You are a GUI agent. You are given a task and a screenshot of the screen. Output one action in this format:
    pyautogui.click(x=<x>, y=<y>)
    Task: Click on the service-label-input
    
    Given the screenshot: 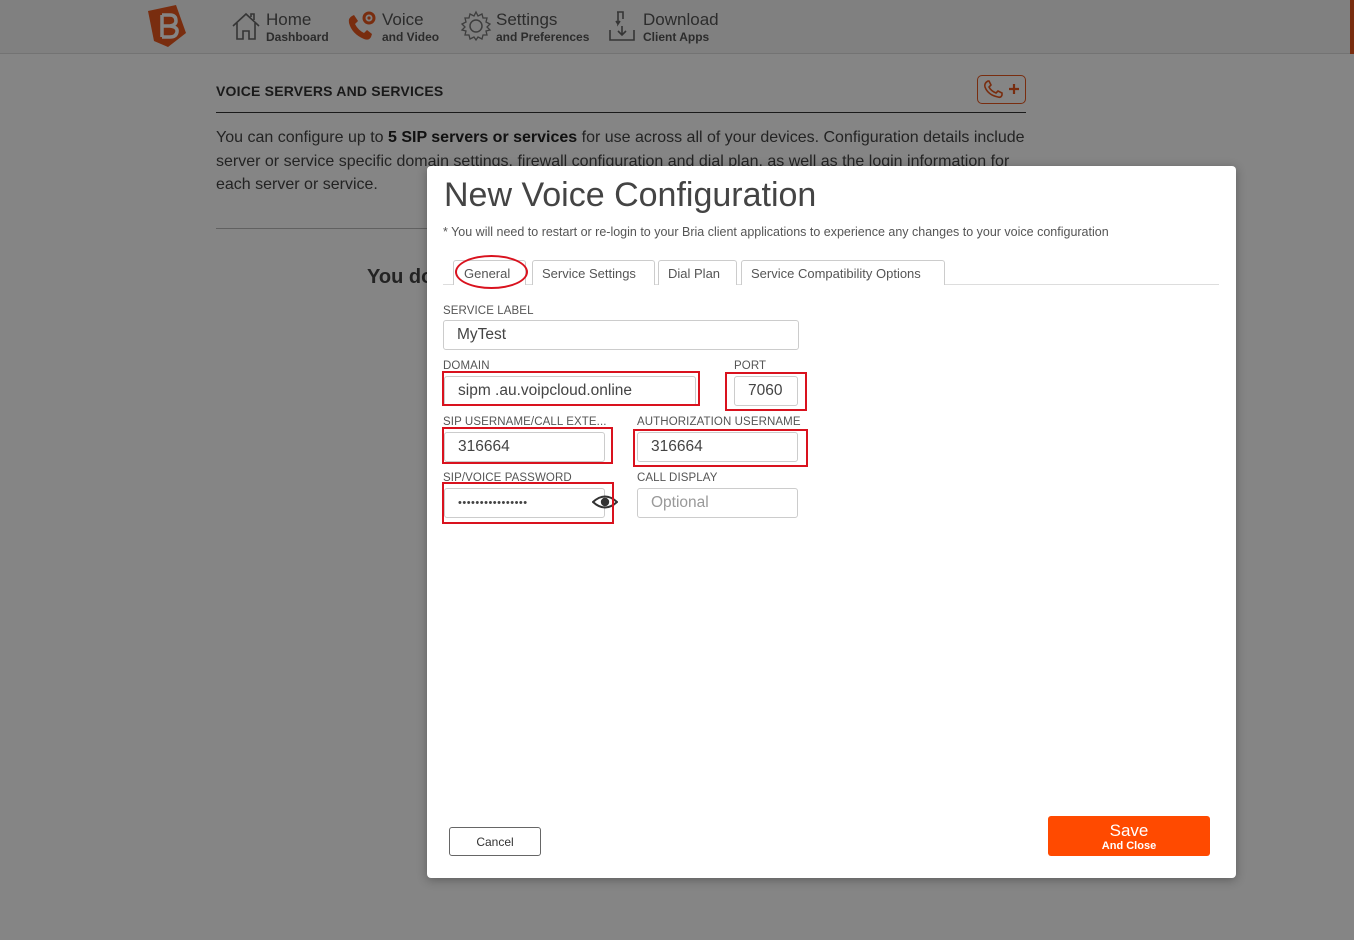 What is the action you would take?
    pyautogui.click(x=621, y=335)
    